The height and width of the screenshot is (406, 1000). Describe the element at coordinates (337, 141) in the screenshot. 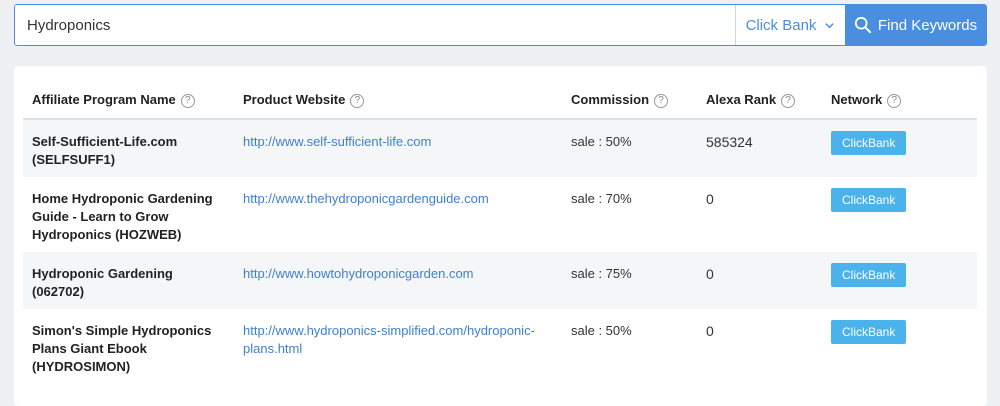

I see `product-website-link: http://www.self-sufficient-life.com` at that location.